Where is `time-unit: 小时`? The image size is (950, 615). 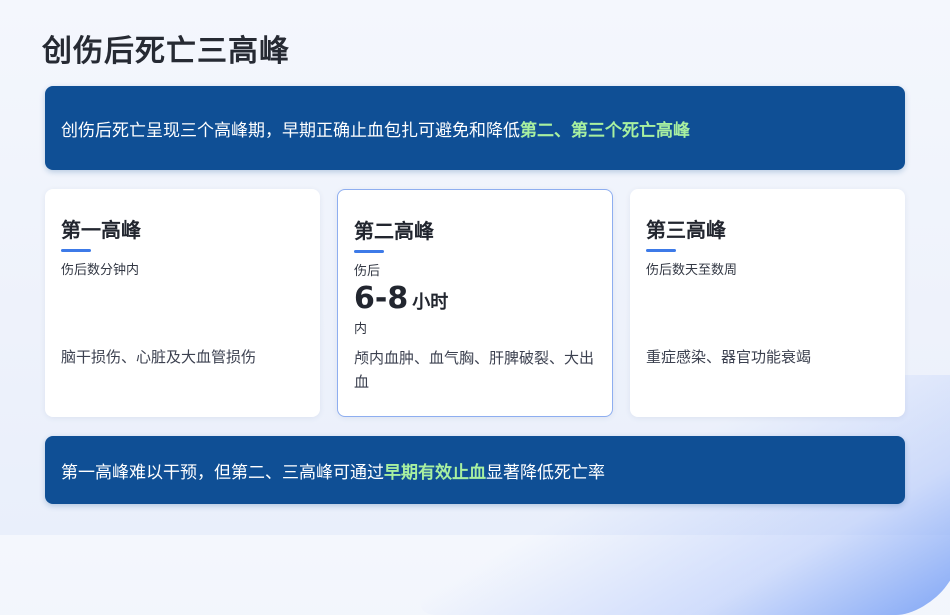
time-unit: 小时 is located at coordinates (430, 302).